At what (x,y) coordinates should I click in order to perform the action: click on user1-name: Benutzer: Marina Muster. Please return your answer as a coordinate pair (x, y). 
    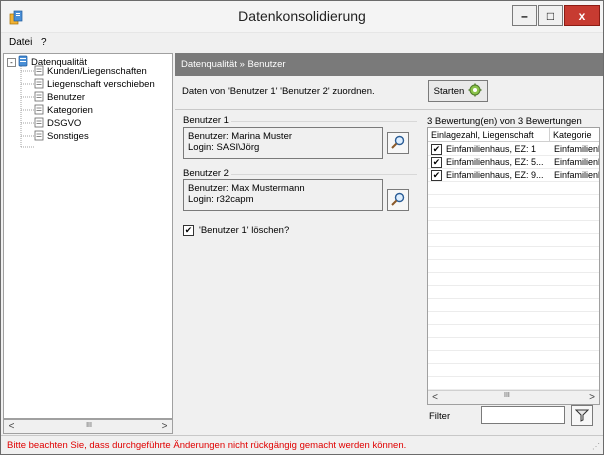
    Looking at the image, I should click on (240, 136).